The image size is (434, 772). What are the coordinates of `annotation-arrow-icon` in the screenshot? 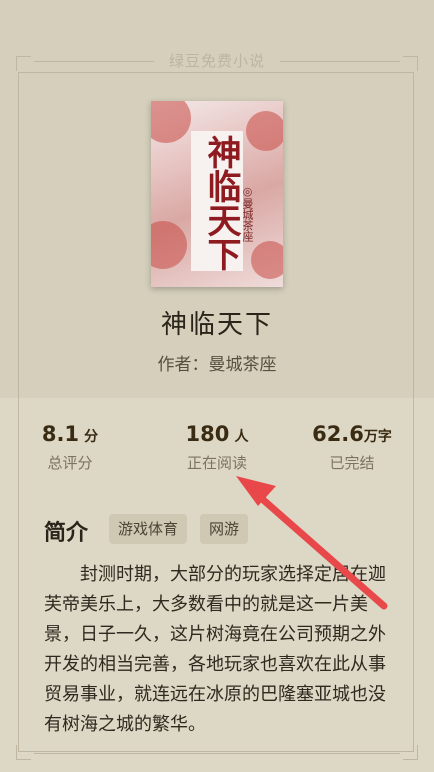 It's located at (312, 543).